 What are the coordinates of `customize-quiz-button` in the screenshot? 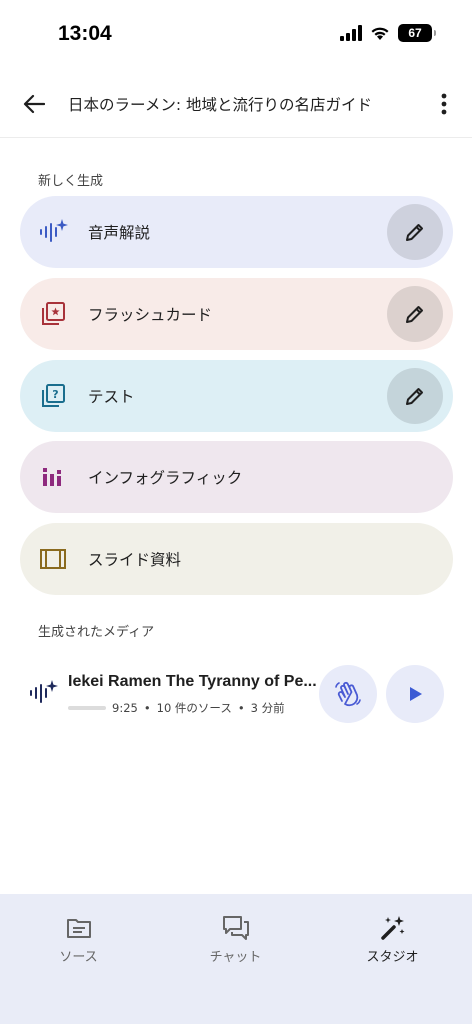 It's located at (415, 396).